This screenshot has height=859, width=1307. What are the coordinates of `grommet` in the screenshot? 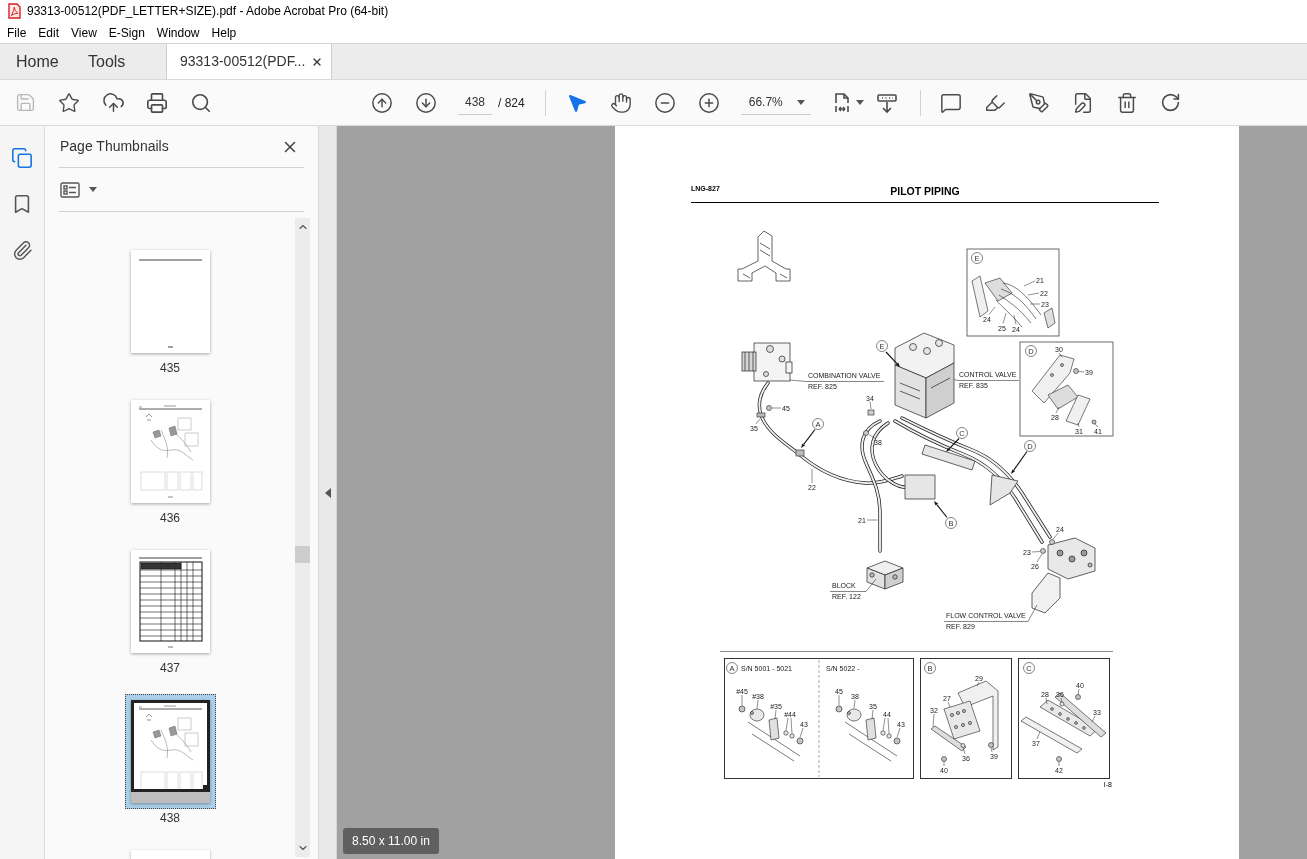 It's located at (854, 715).